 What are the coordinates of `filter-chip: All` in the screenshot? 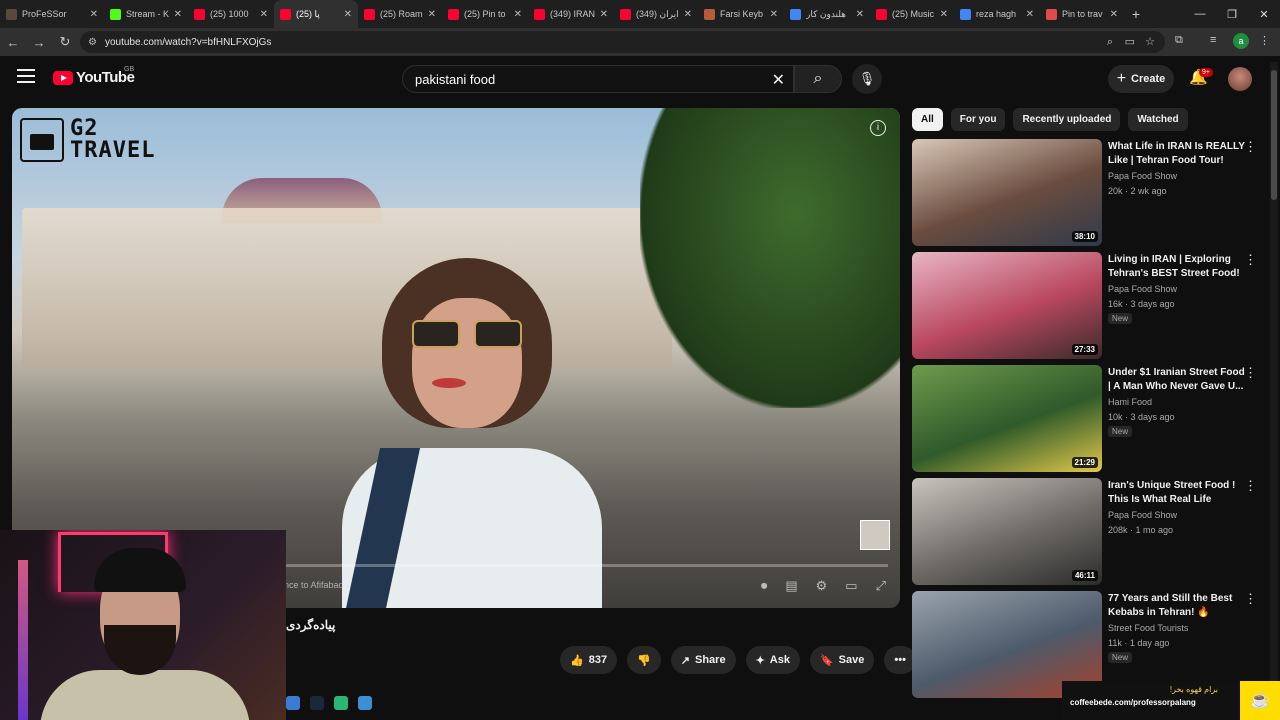 It's located at (927, 119).